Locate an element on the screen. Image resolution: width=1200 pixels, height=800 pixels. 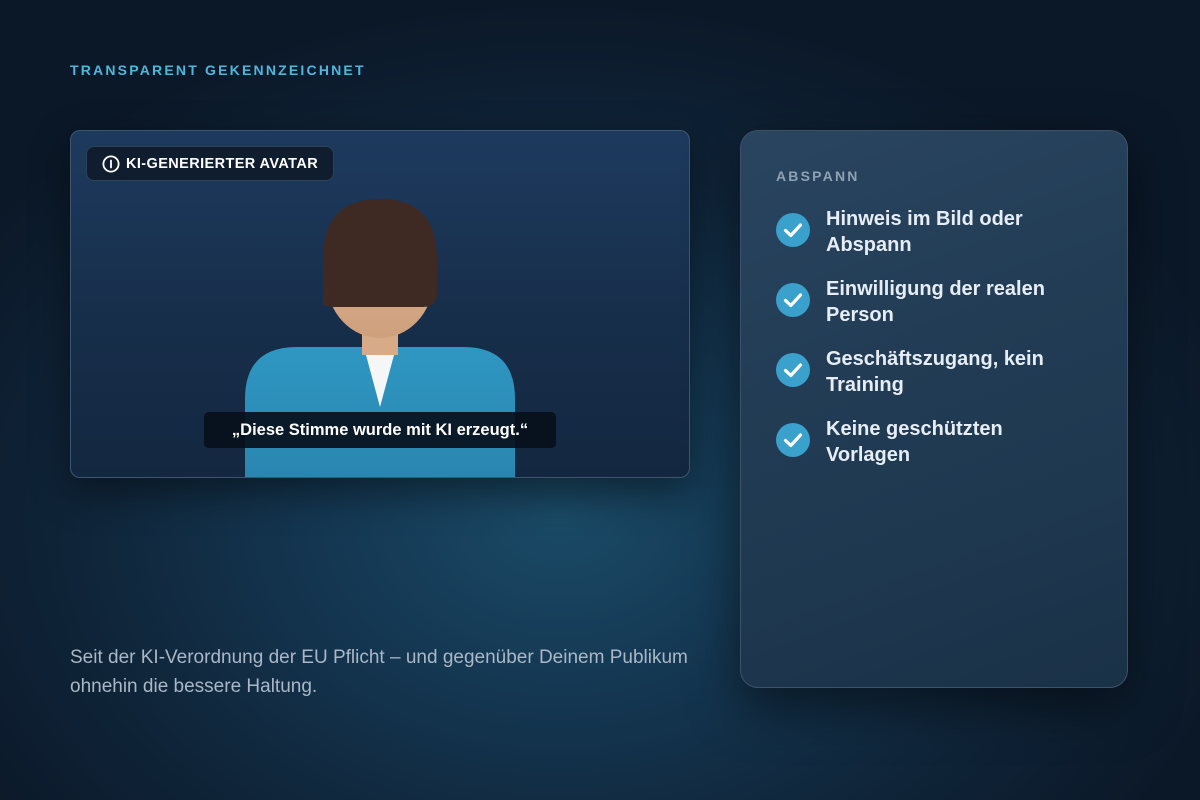
eyebrow-label: TRANSPARENT GEKENNZEICHNET is located at coordinates (218, 70).